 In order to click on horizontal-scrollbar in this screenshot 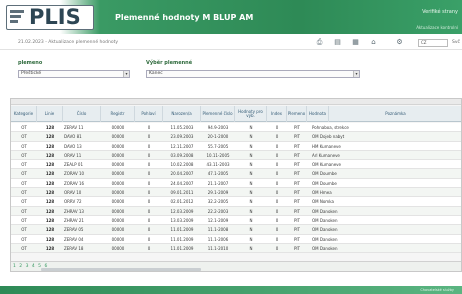, I will do `click(121, 269)`.